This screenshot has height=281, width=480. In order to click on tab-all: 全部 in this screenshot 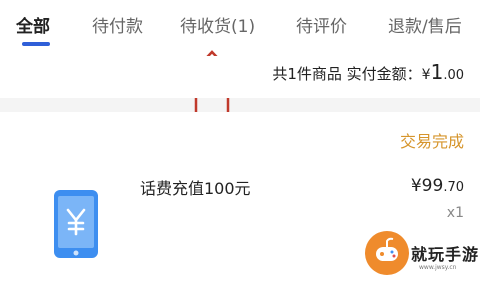, I will do `click(33, 24)`.